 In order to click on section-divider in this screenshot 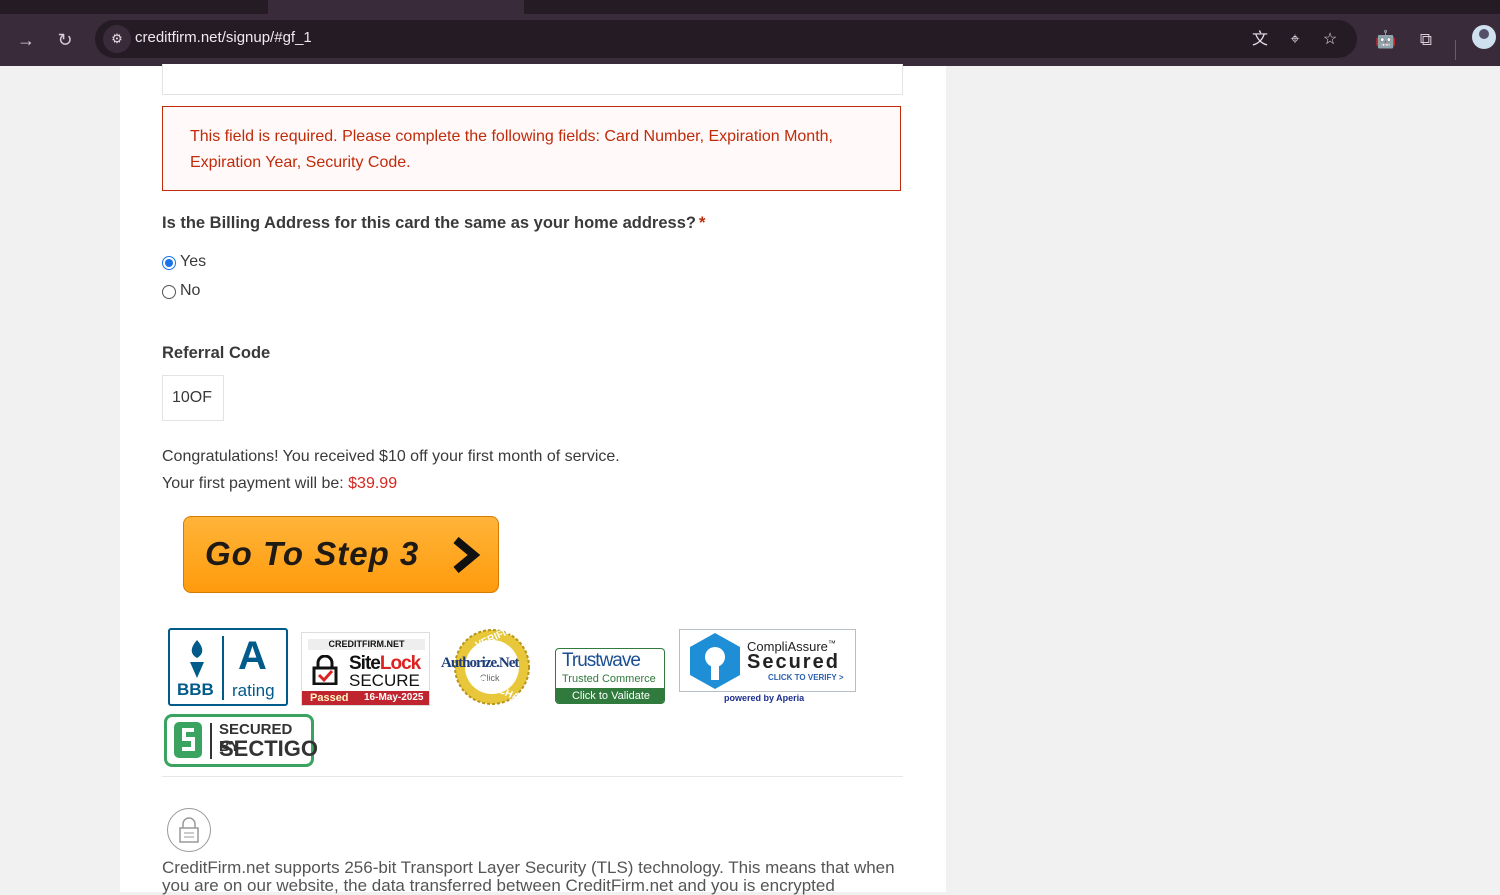, I will do `click(532, 776)`.